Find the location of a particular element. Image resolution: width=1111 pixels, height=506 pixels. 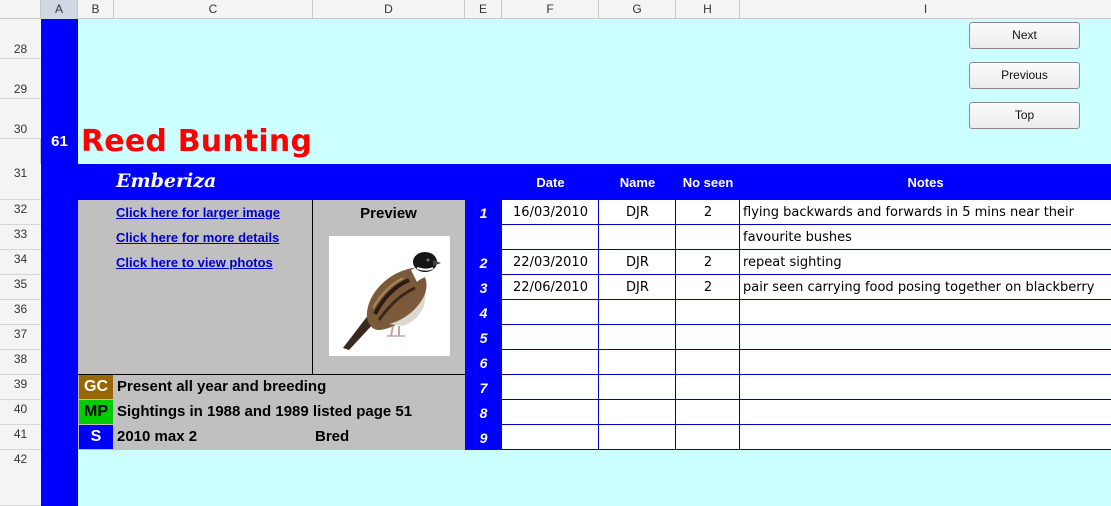

top-button: Top is located at coordinates (1024, 115).